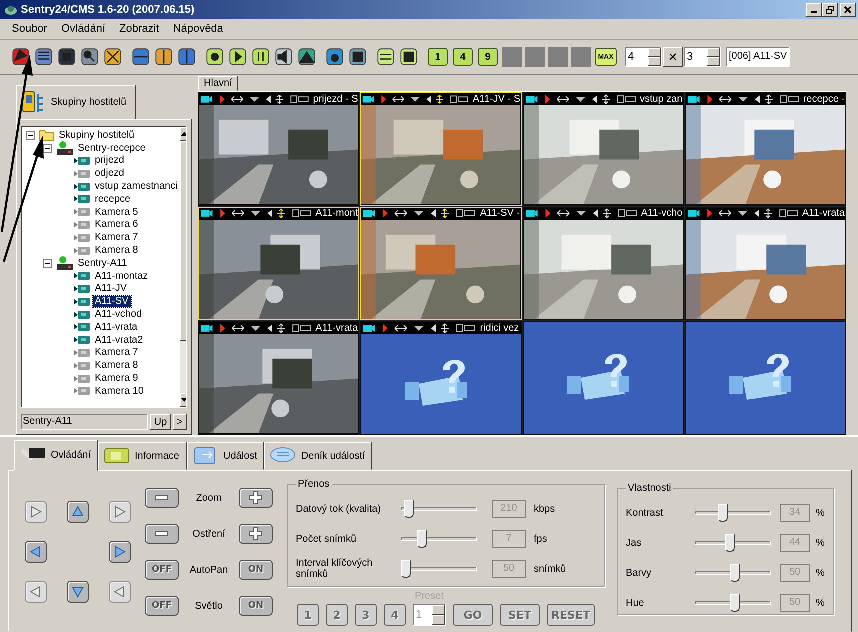 This screenshot has width=858, height=632. Describe the element at coordinates (488, 57) in the screenshot. I see `grid-layout-button: 9` at that location.